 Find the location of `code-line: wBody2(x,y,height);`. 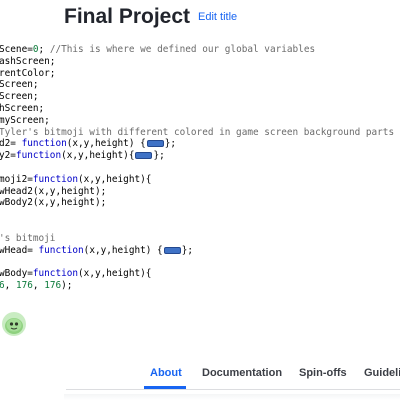

code-line: wBody2(x,y,height); is located at coordinates (197, 203).